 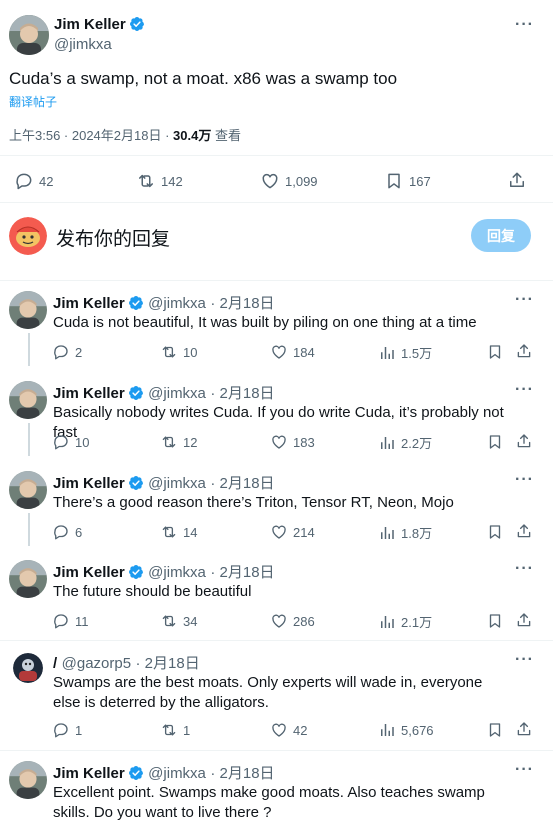 What do you see at coordinates (29, 35) in the screenshot?
I see `avatar-jim-keller` at bounding box center [29, 35].